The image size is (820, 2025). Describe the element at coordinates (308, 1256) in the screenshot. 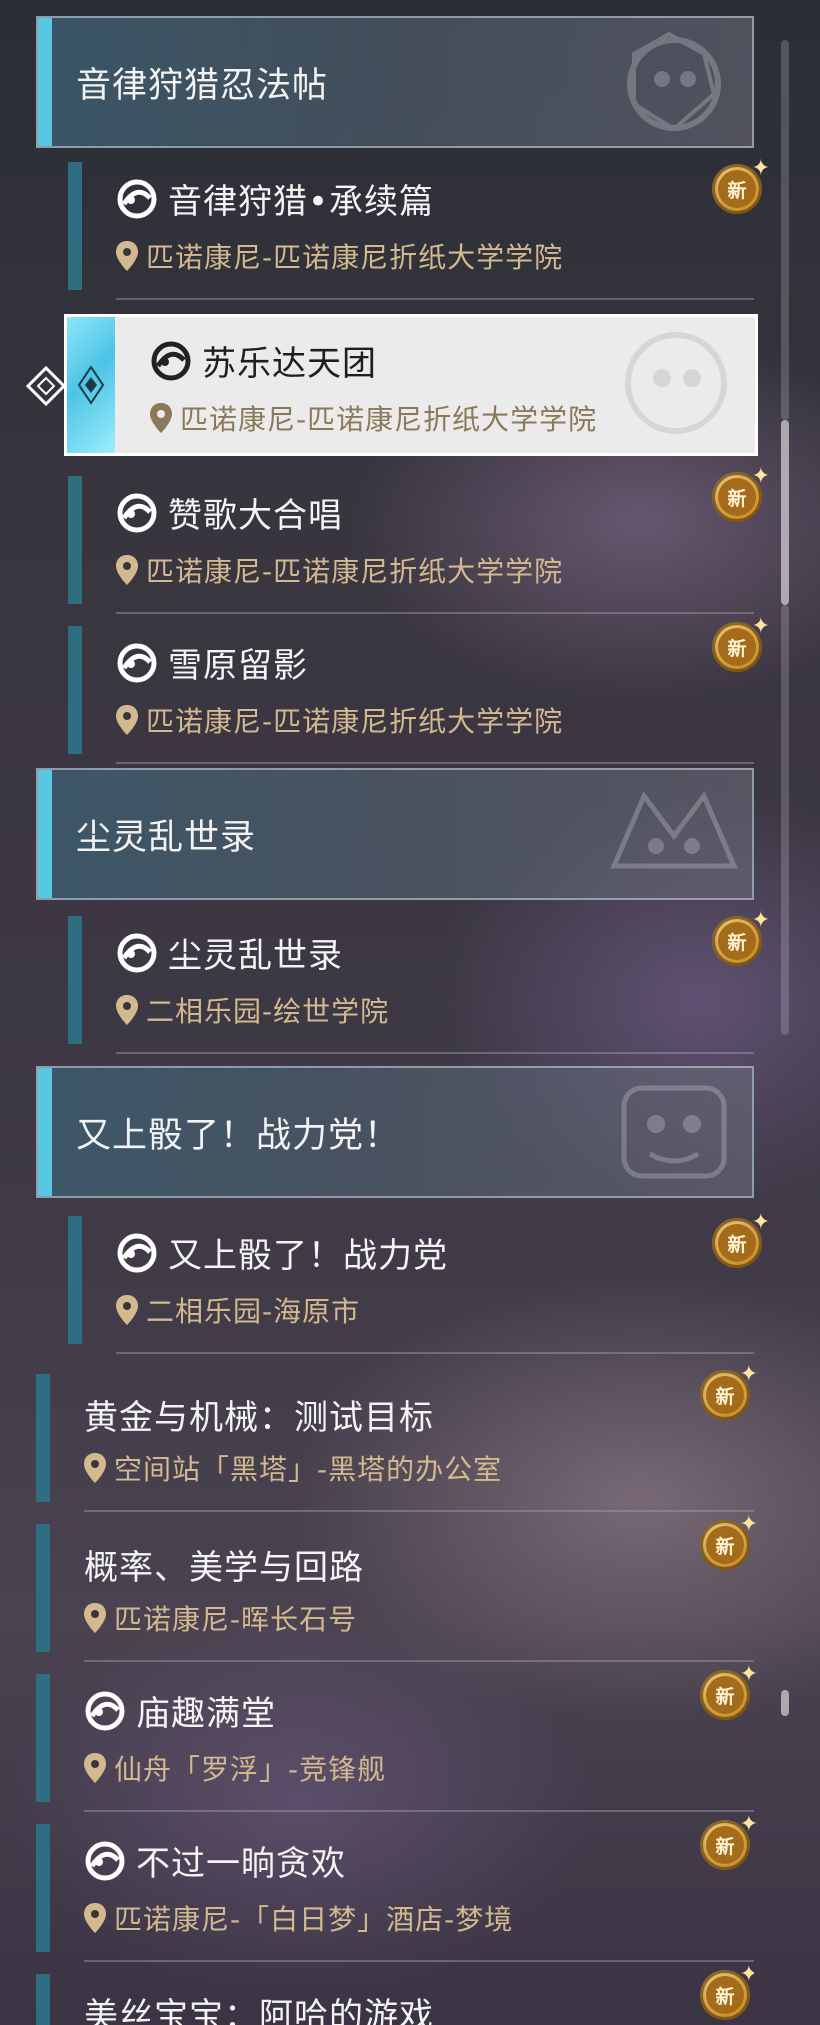

I see `quest-title: 又上骰了！战力党` at that location.